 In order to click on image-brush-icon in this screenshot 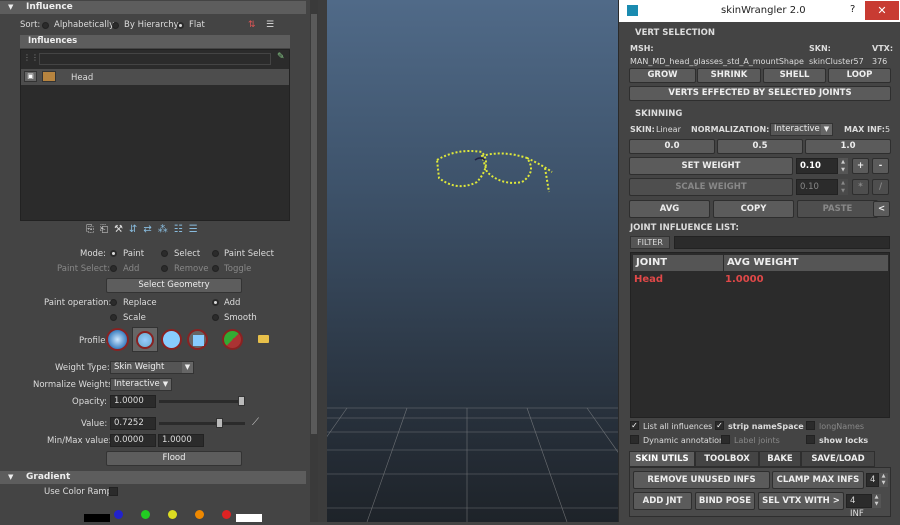, I will do `click(232, 339)`.